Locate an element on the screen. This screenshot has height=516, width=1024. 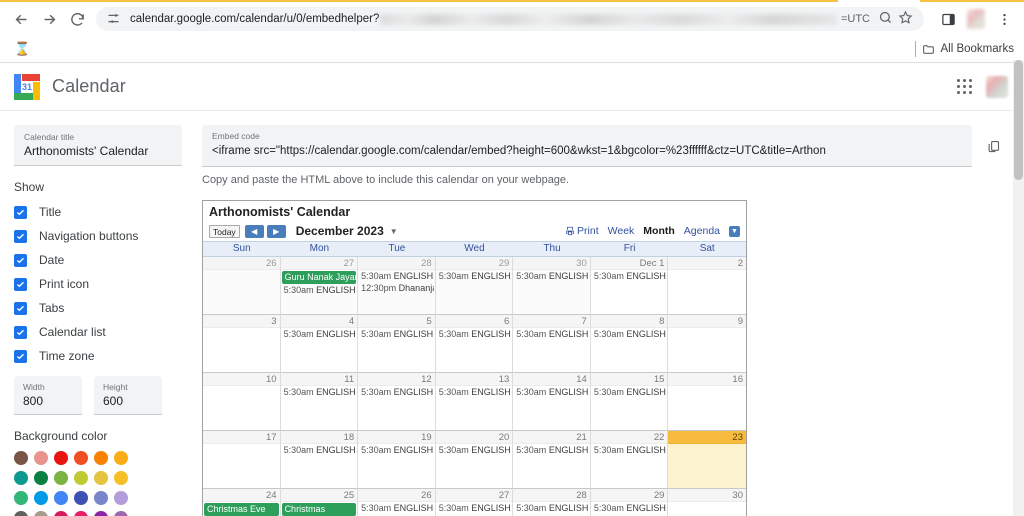
calendar-day-cell: 26 is located at coordinates (242, 286).